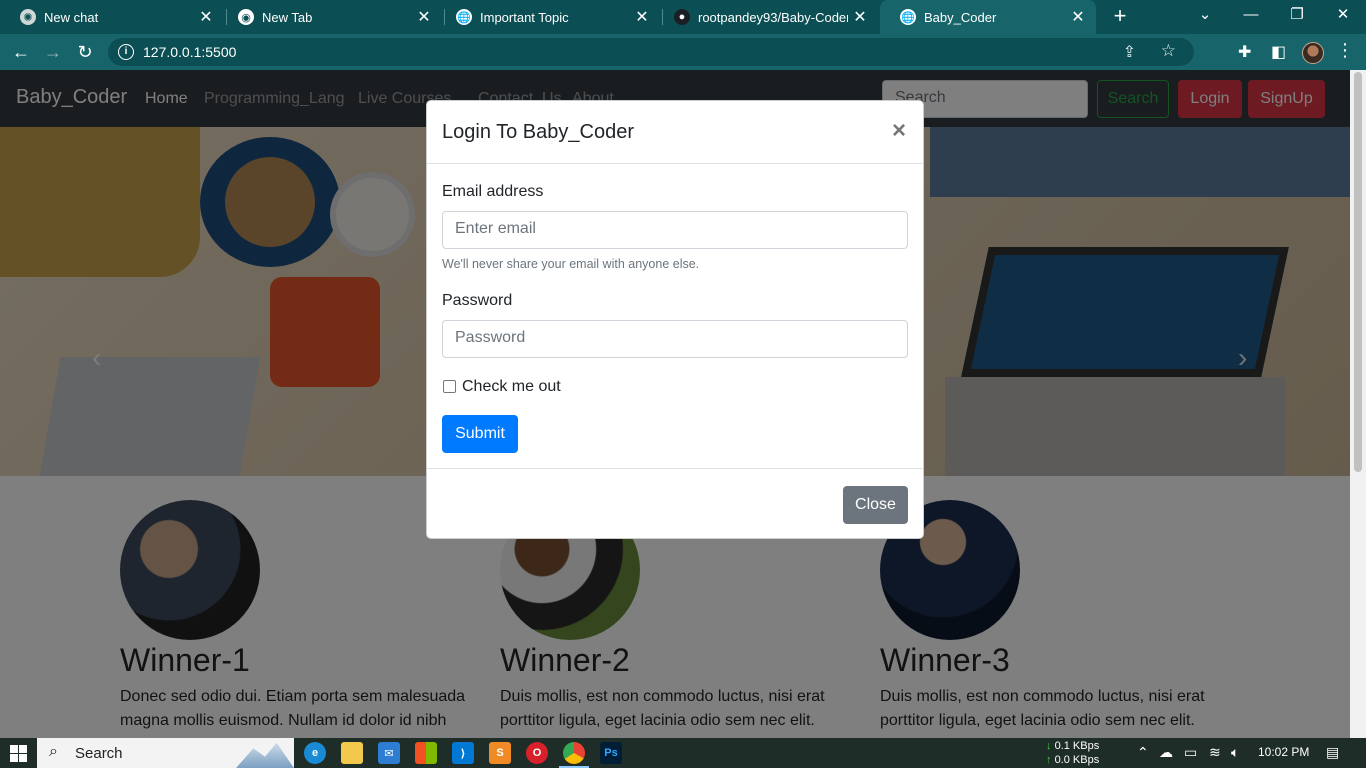  I want to click on chrome-icon: ◉, so click(246, 17).